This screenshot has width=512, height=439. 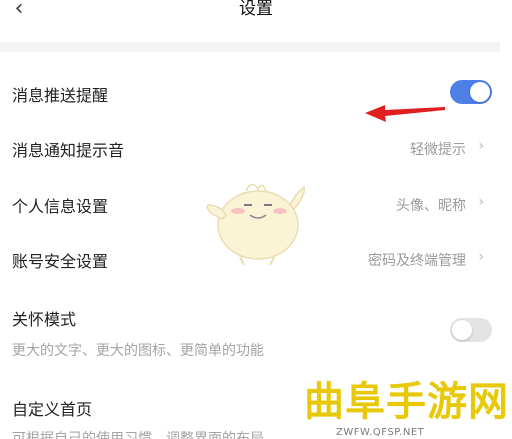 What do you see at coordinates (250, 47) in the screenshot?
I see `section-divider` at bounding box center [250, 47].